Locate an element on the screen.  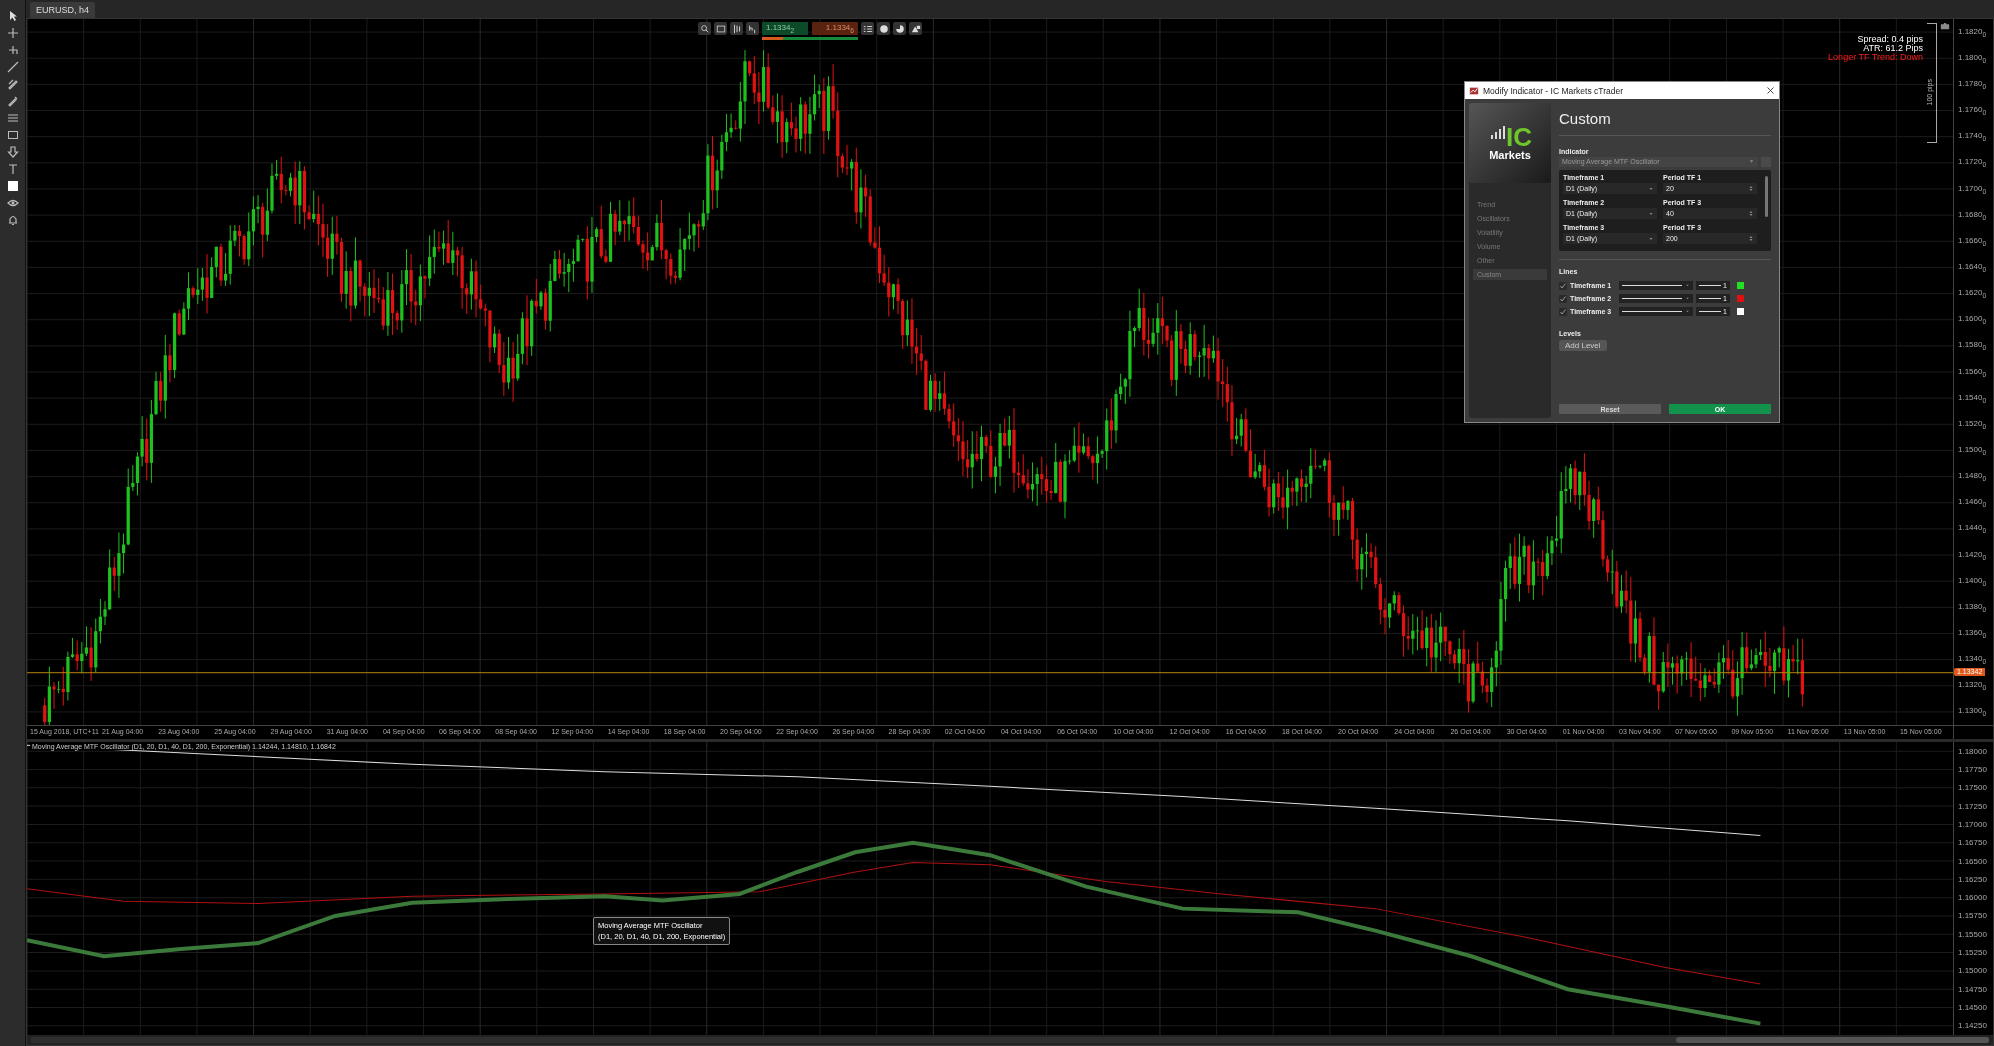
scrollbar is located at coordinates (1010, 1040).